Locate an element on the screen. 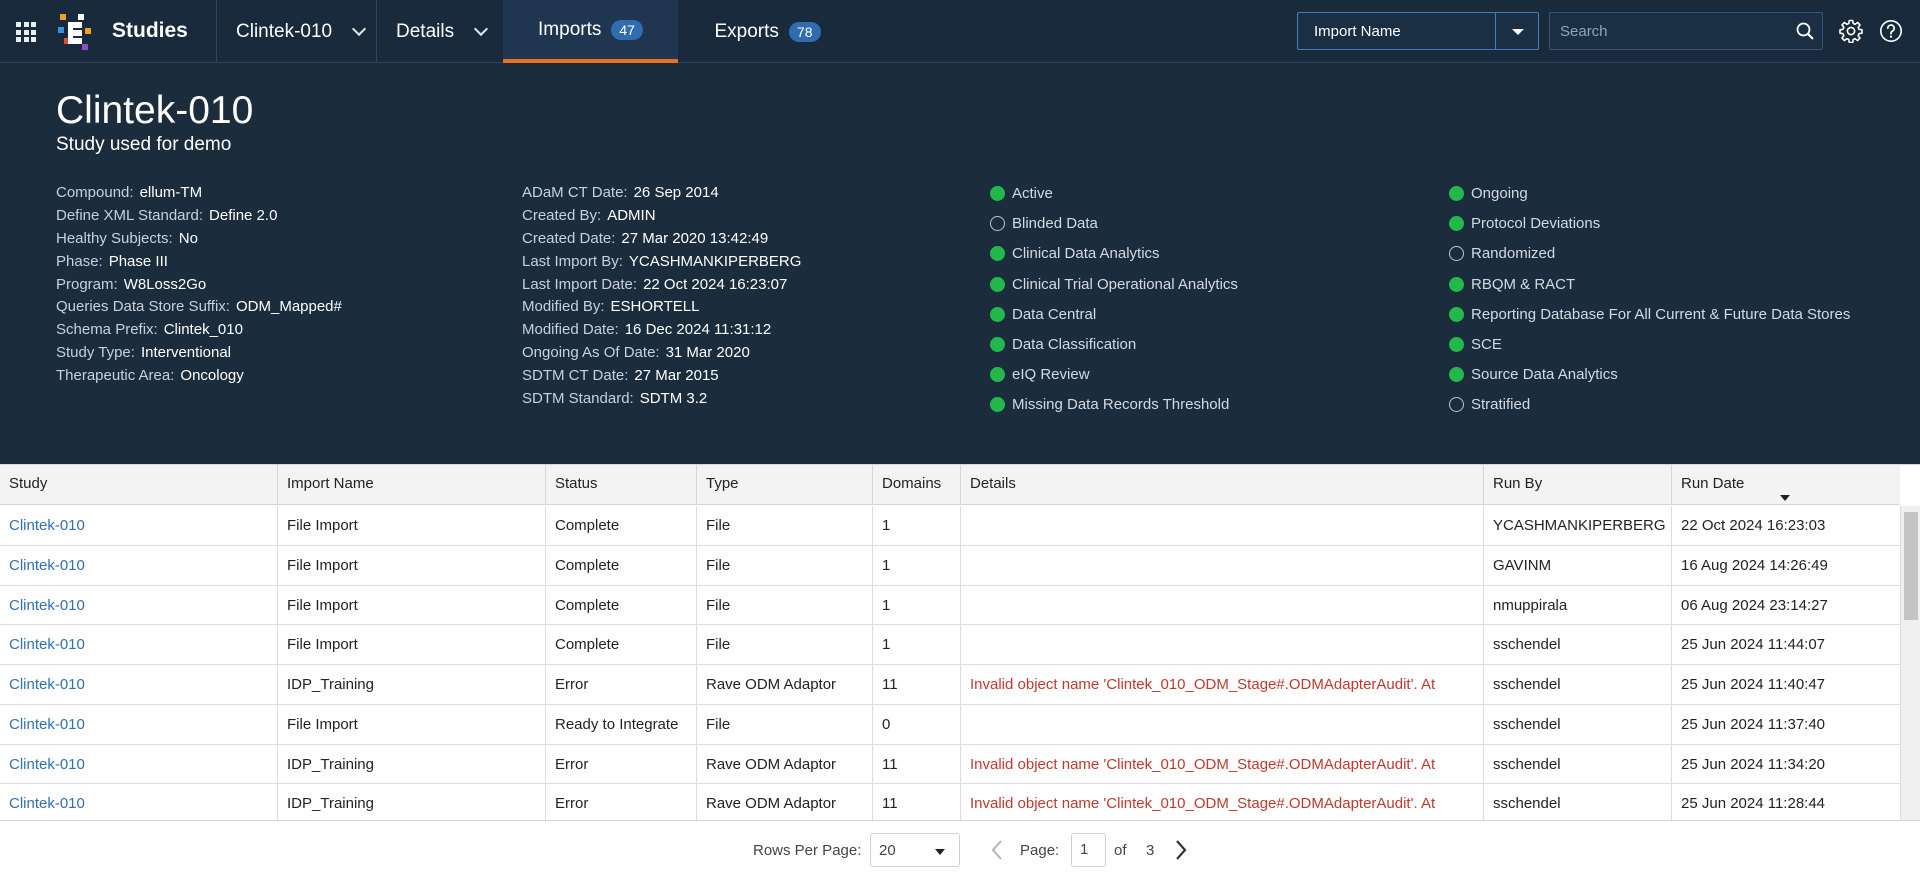 The image size is (1920, 879). column-header-import-name: Import Name is located at coordinates (412, 485).